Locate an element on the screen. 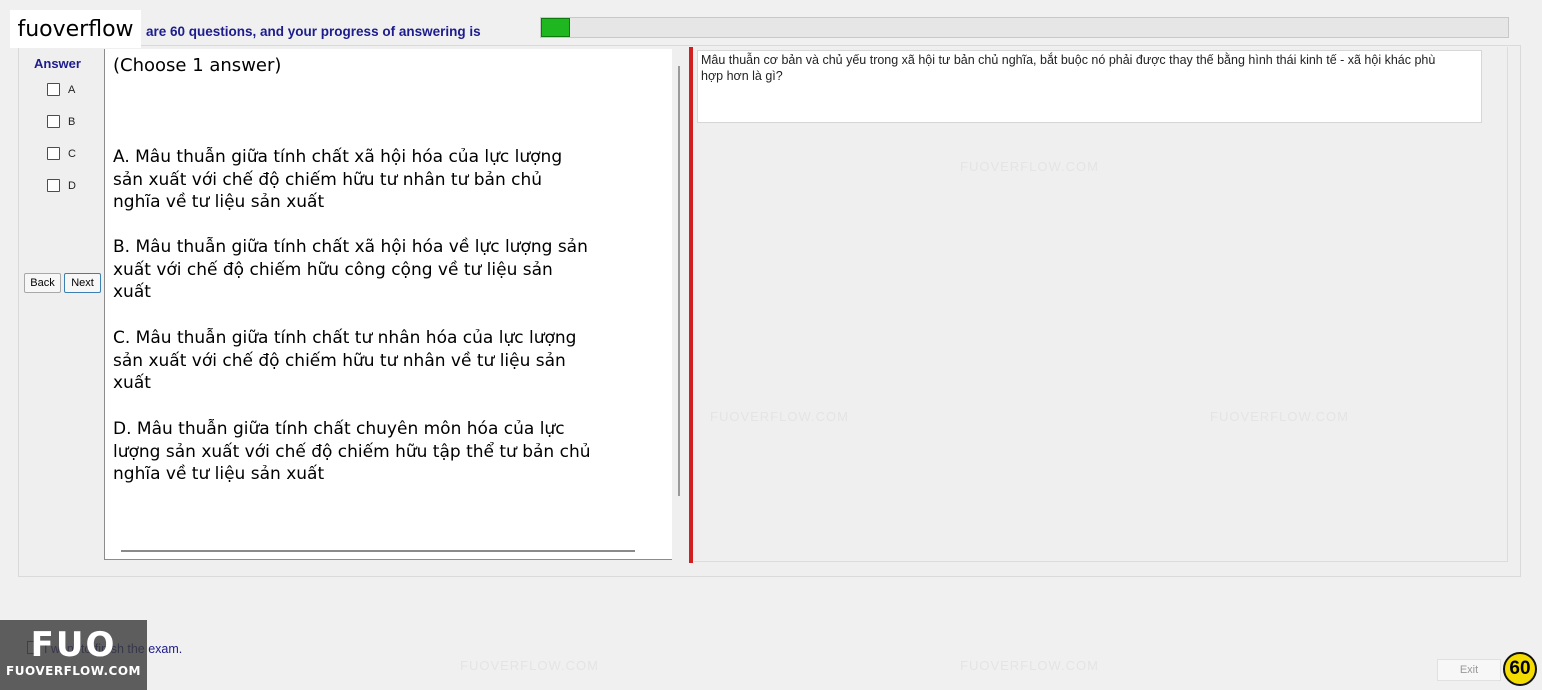  vertical-scrollbar is located at coordinates (679, 281).